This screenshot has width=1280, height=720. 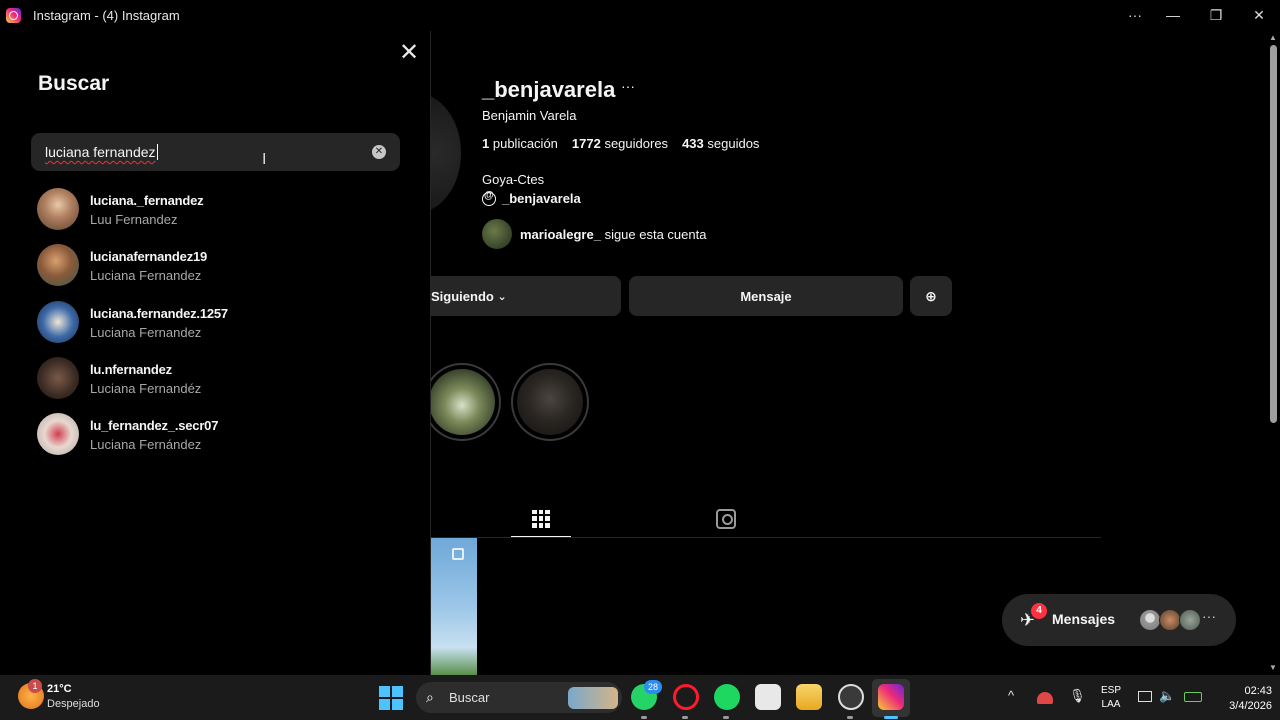 I want to click on followers-stat: 1772 seguidores, so click(x=620, y=143).